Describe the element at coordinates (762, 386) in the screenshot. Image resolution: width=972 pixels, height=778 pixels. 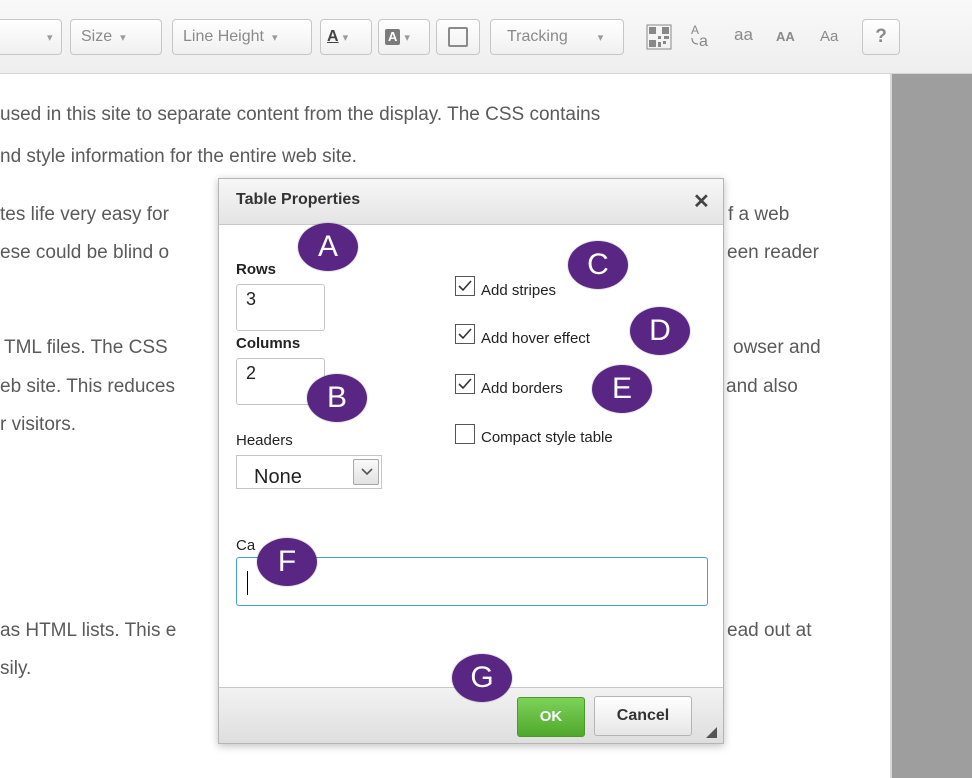
I see `doc-line-6b: and also` at that location.